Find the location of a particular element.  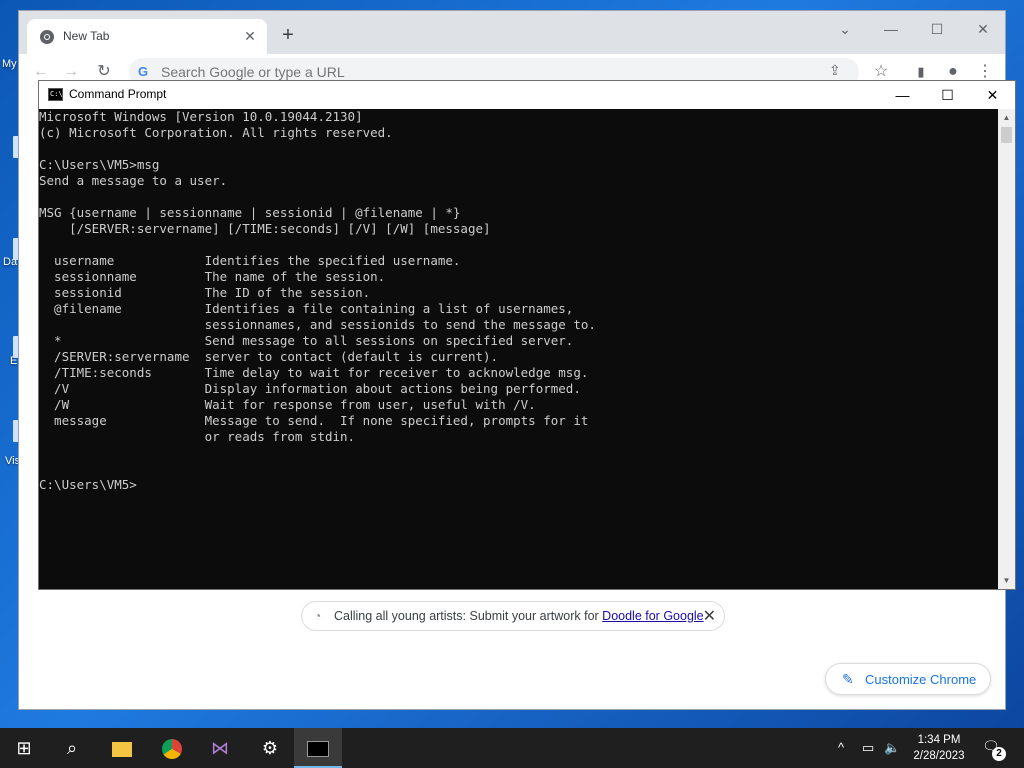

new-tab-button: + is located at coordinates (288, 36).